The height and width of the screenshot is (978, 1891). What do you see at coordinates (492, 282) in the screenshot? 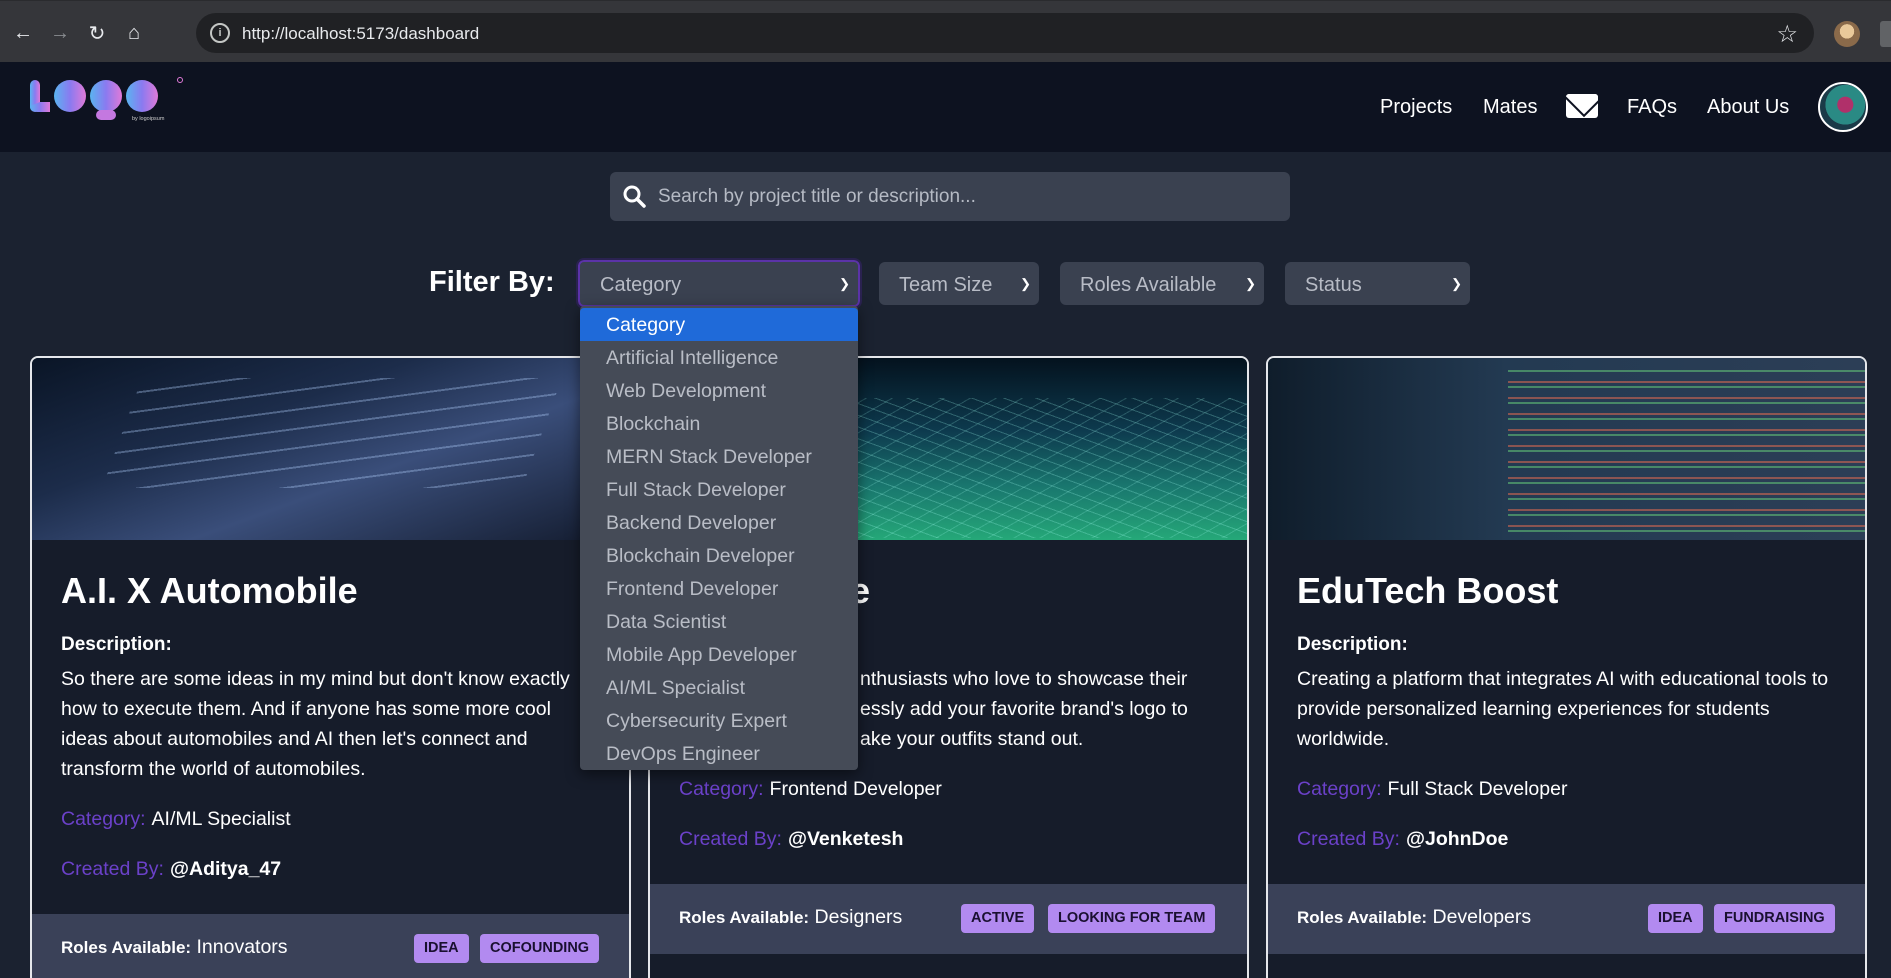
I see `filter-label: Filter By:` at bounding box center [492, 282].